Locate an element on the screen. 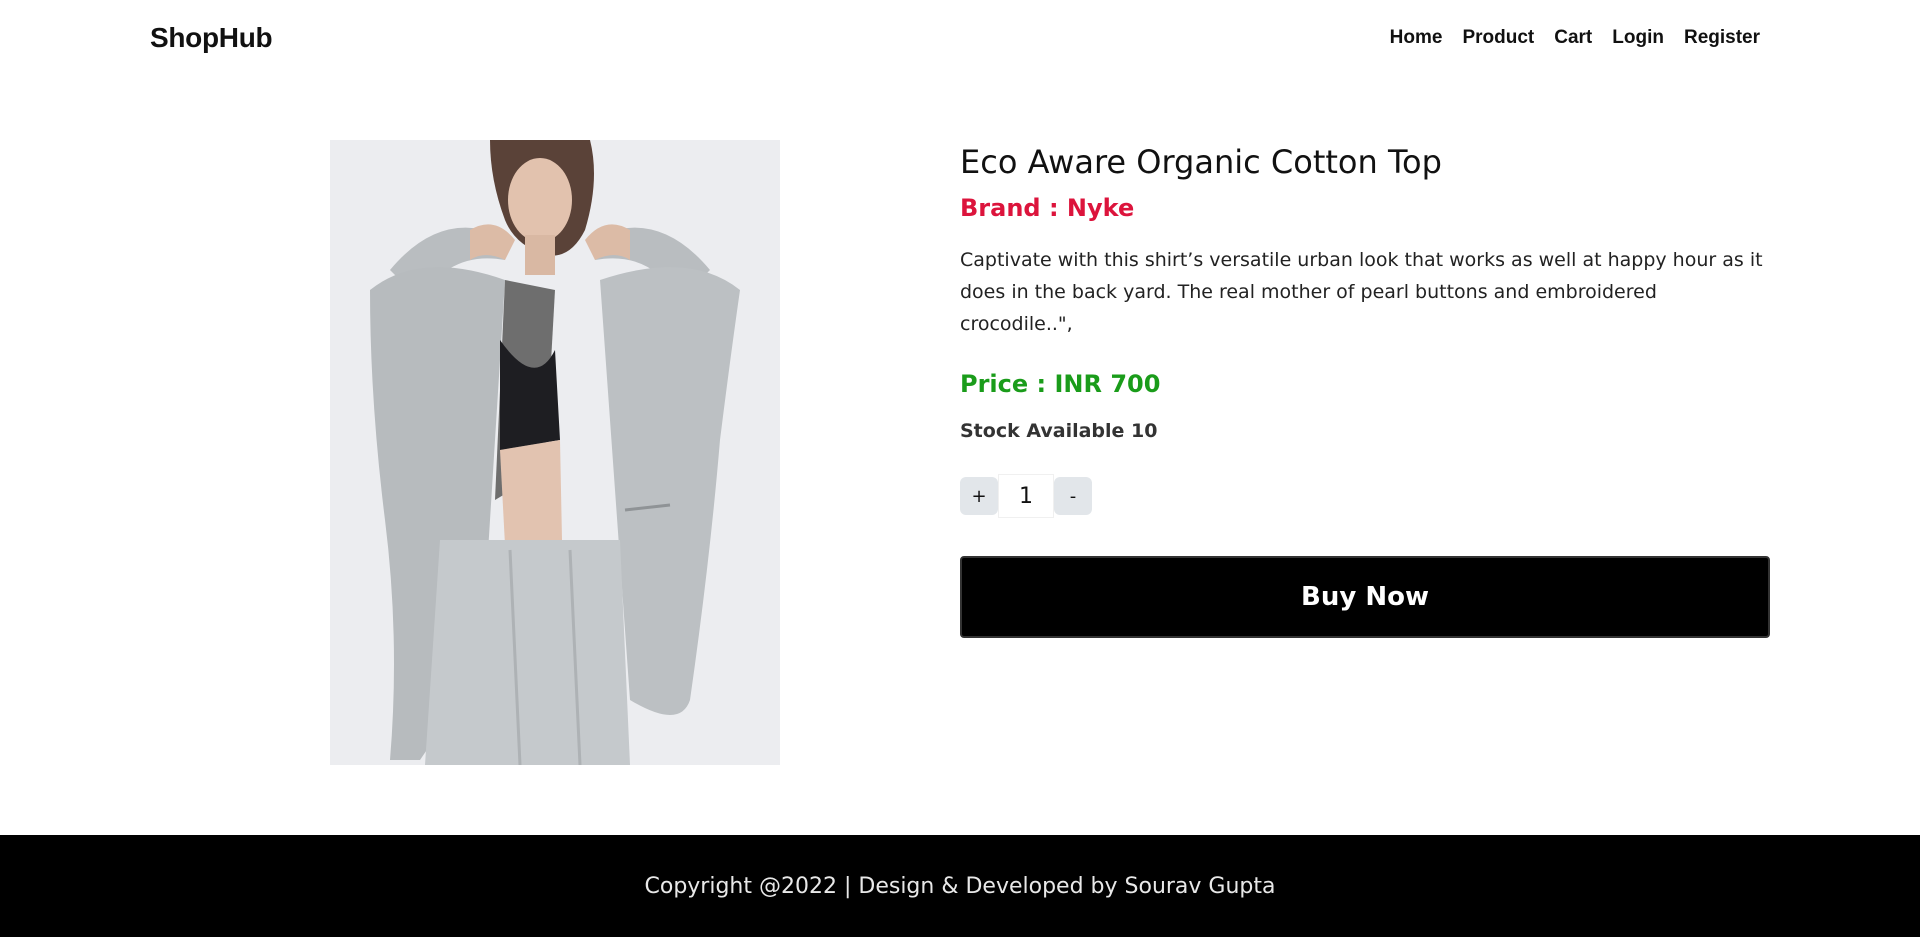  buy-now-button: Buy Now is located at coordinates (1365, 597).